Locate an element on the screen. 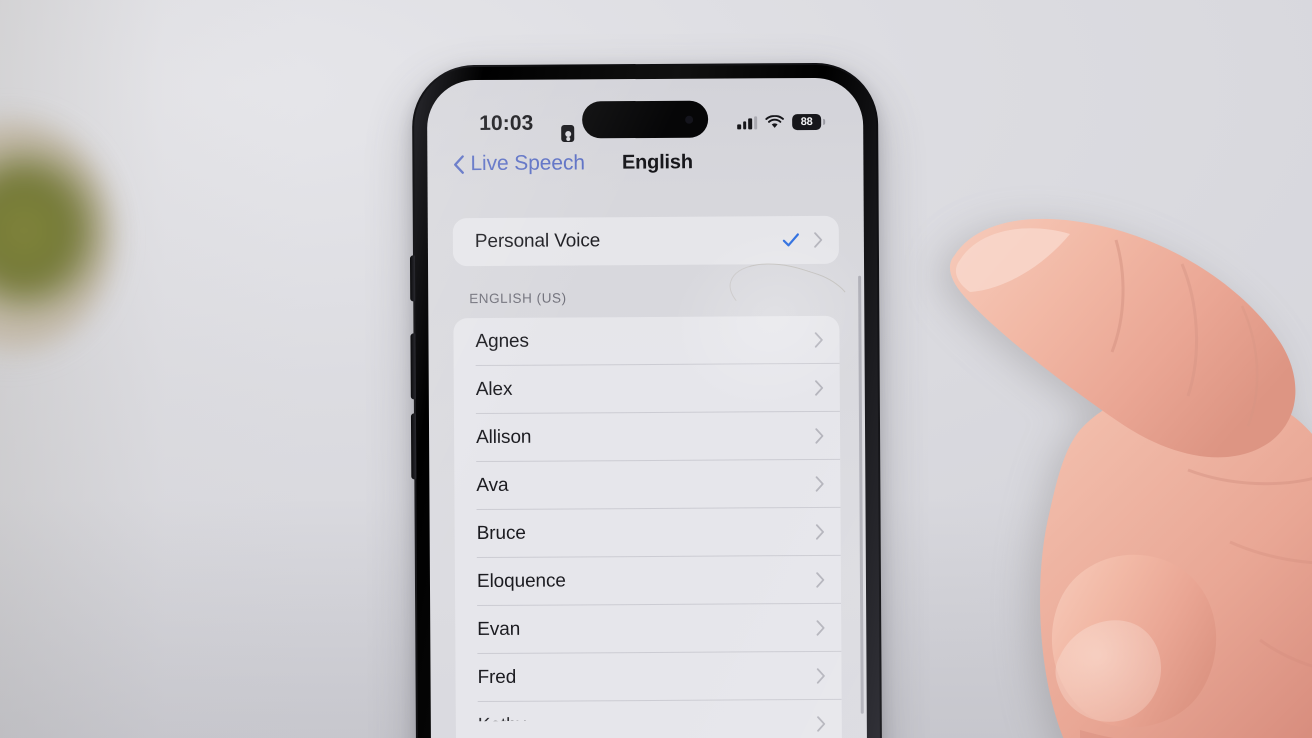 The height and width of the screenshot is (738, 1312). row-voice-fred: Fred is located at coordinates (648, 677).